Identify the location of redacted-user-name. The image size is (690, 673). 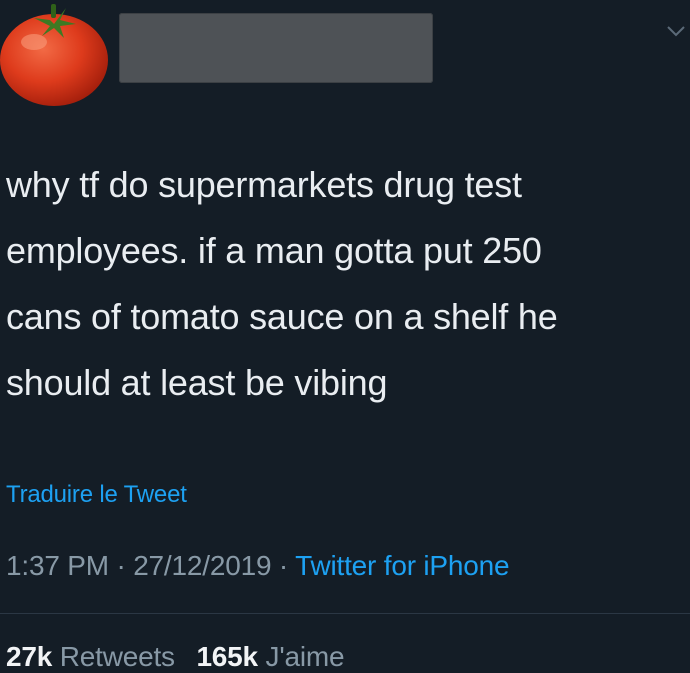
(276, 48).